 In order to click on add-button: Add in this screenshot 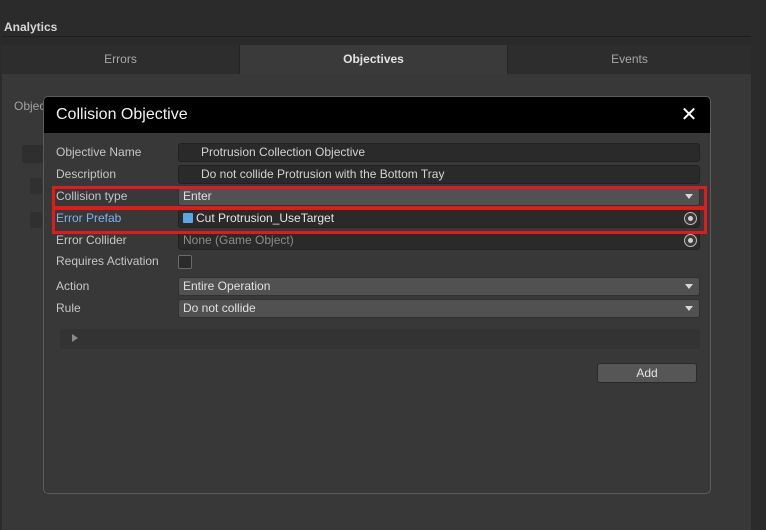, I will do `click(647, 373)`.